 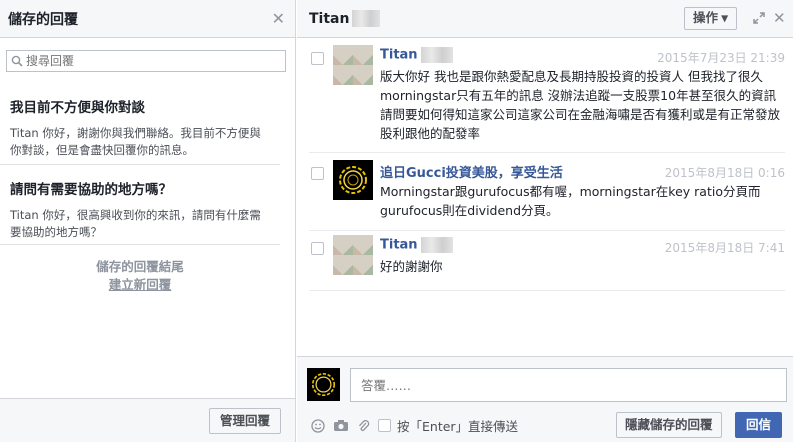 I want to click on enter-to-send-label: 按「Enter」直接傳送, so click(x=458, y=426).